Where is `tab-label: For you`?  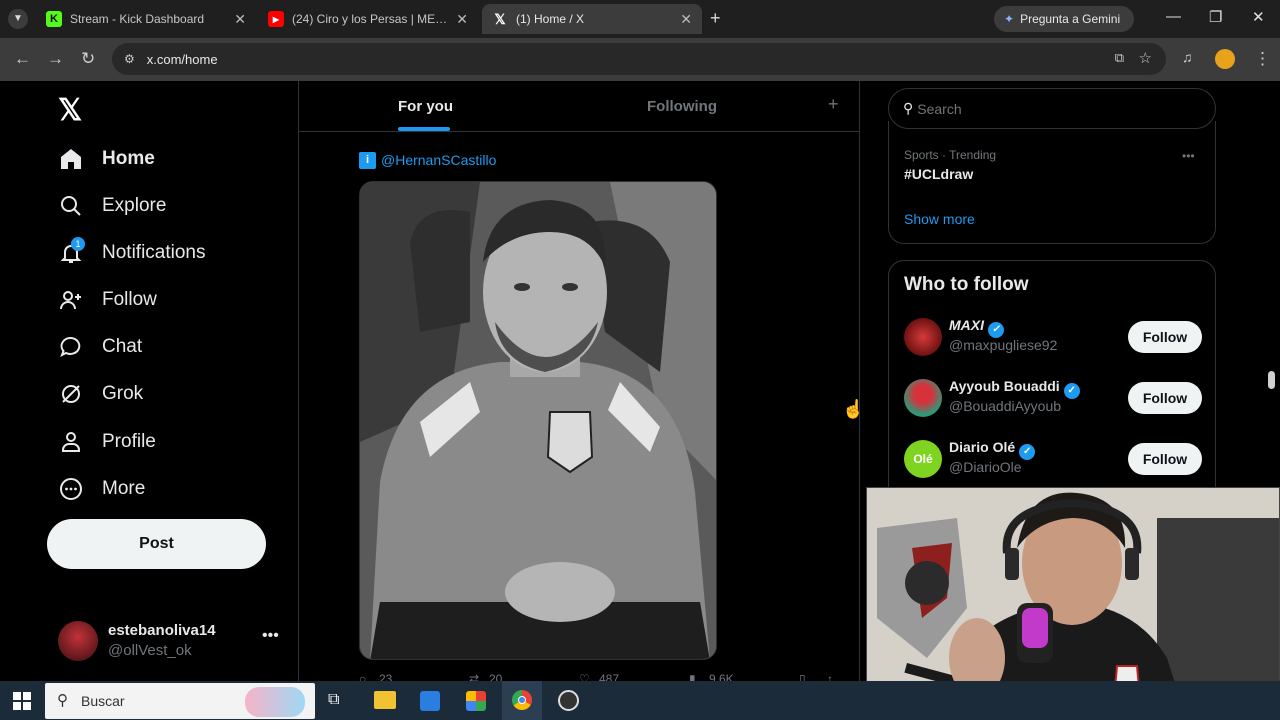 tab-label: For you is located at coordinates (425, 106).